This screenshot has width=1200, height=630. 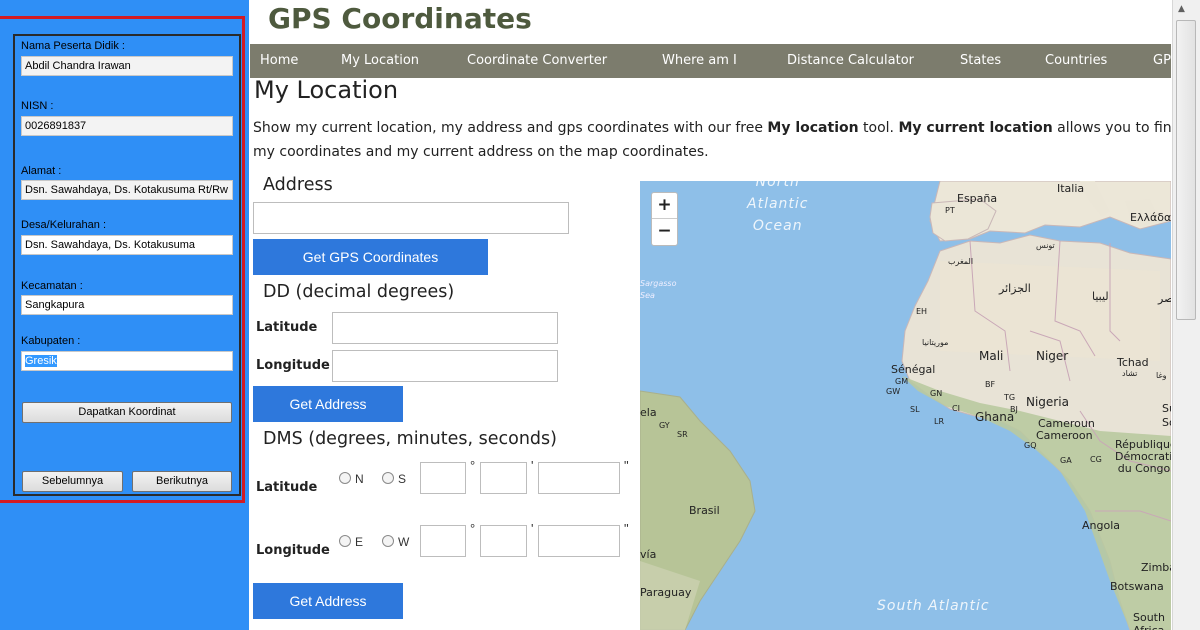 What do you see at coordinates (443, 478) in the screenshot?
I see `lat-degrees-input` at bounding box center [443, 478].